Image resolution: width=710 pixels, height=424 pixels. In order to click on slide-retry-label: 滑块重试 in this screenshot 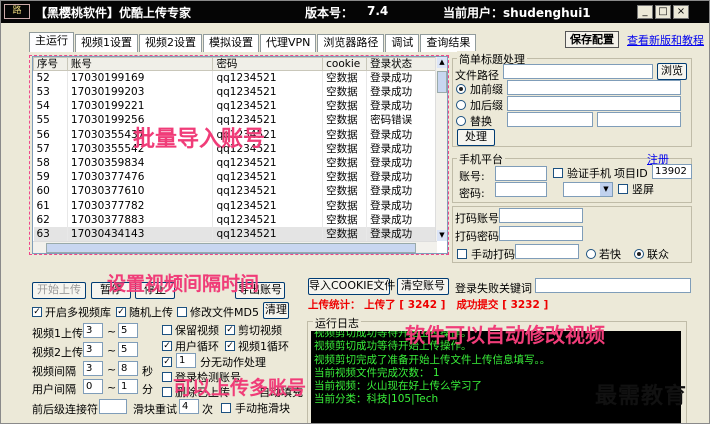, I will do `click(155, 409)`.